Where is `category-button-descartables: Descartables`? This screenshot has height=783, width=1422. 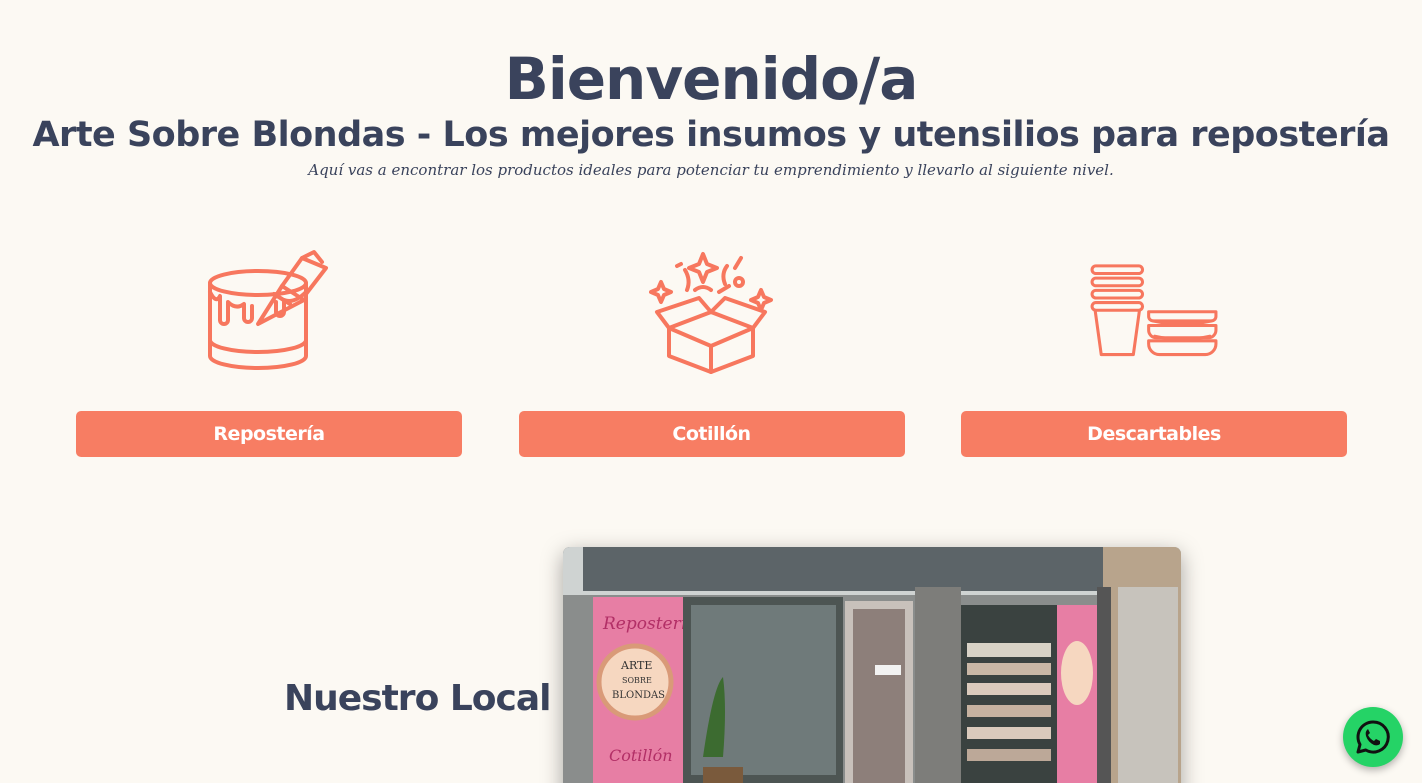 category-button-descartables: Descartables is located at coordinates (1154, 434).